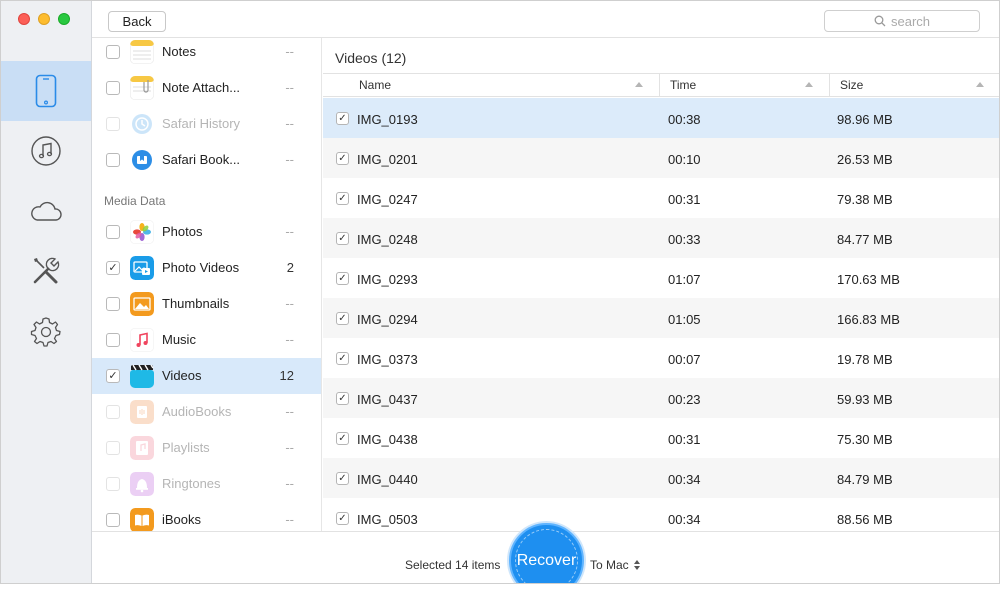  What do you see at coordinates (179, 51) in the screenshot?
I see `category-label: Notes` at bounding box center [179, 51].